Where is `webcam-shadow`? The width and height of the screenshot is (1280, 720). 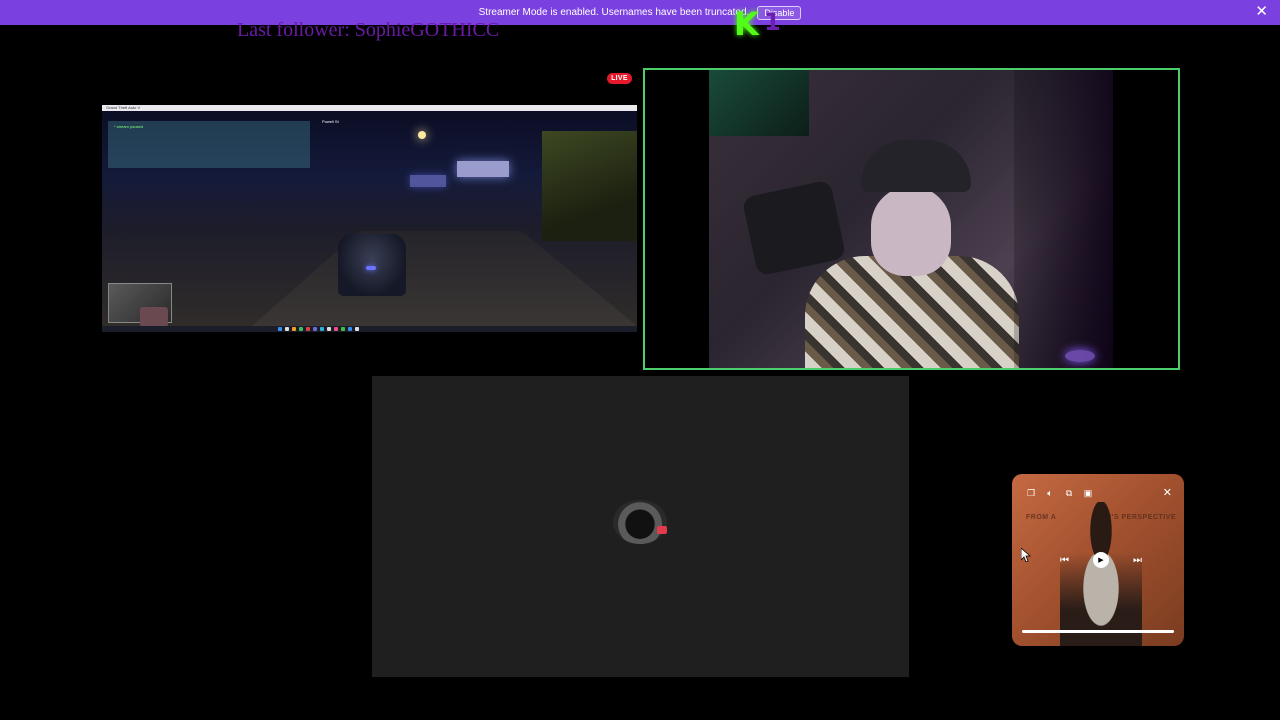
webcam-shadow is located at coordinates (1063, 219).